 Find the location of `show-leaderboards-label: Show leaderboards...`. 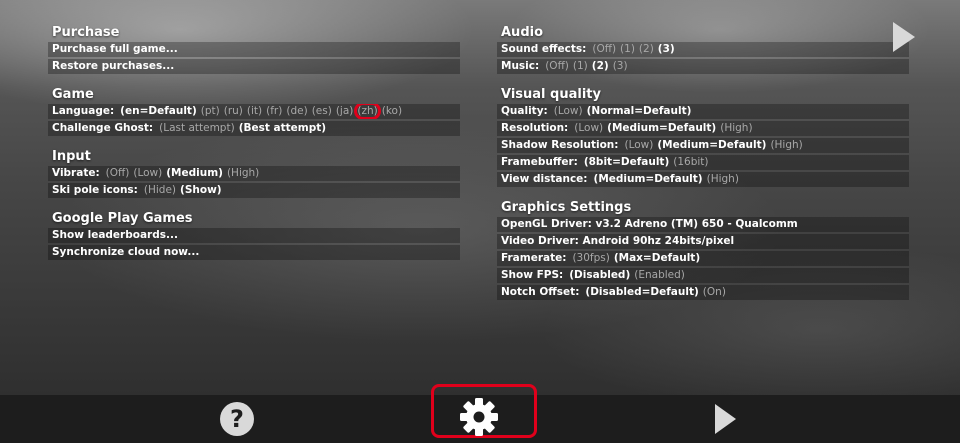

show-leaderboards-label: Show leaderboards... is located at coordinates (115, 235).